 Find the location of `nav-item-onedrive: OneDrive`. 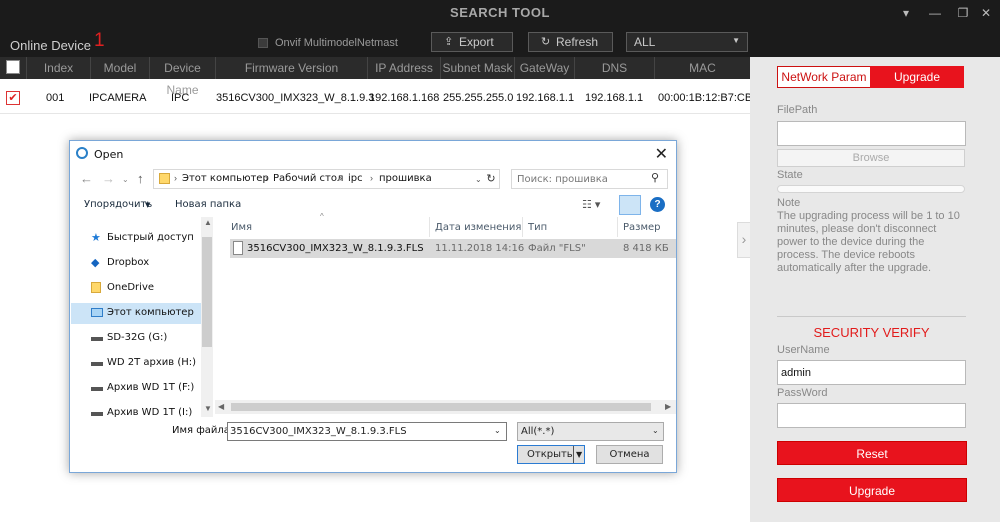

nav-item-onedrive: OneDrive is located at coordinates (137, 288).